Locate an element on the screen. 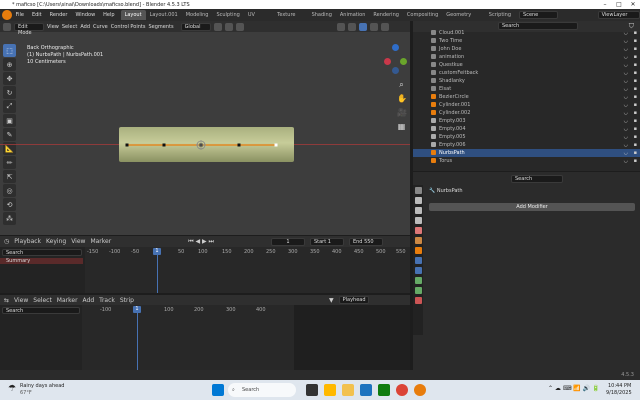  start-button-icon is located at coordinates (218, 390).